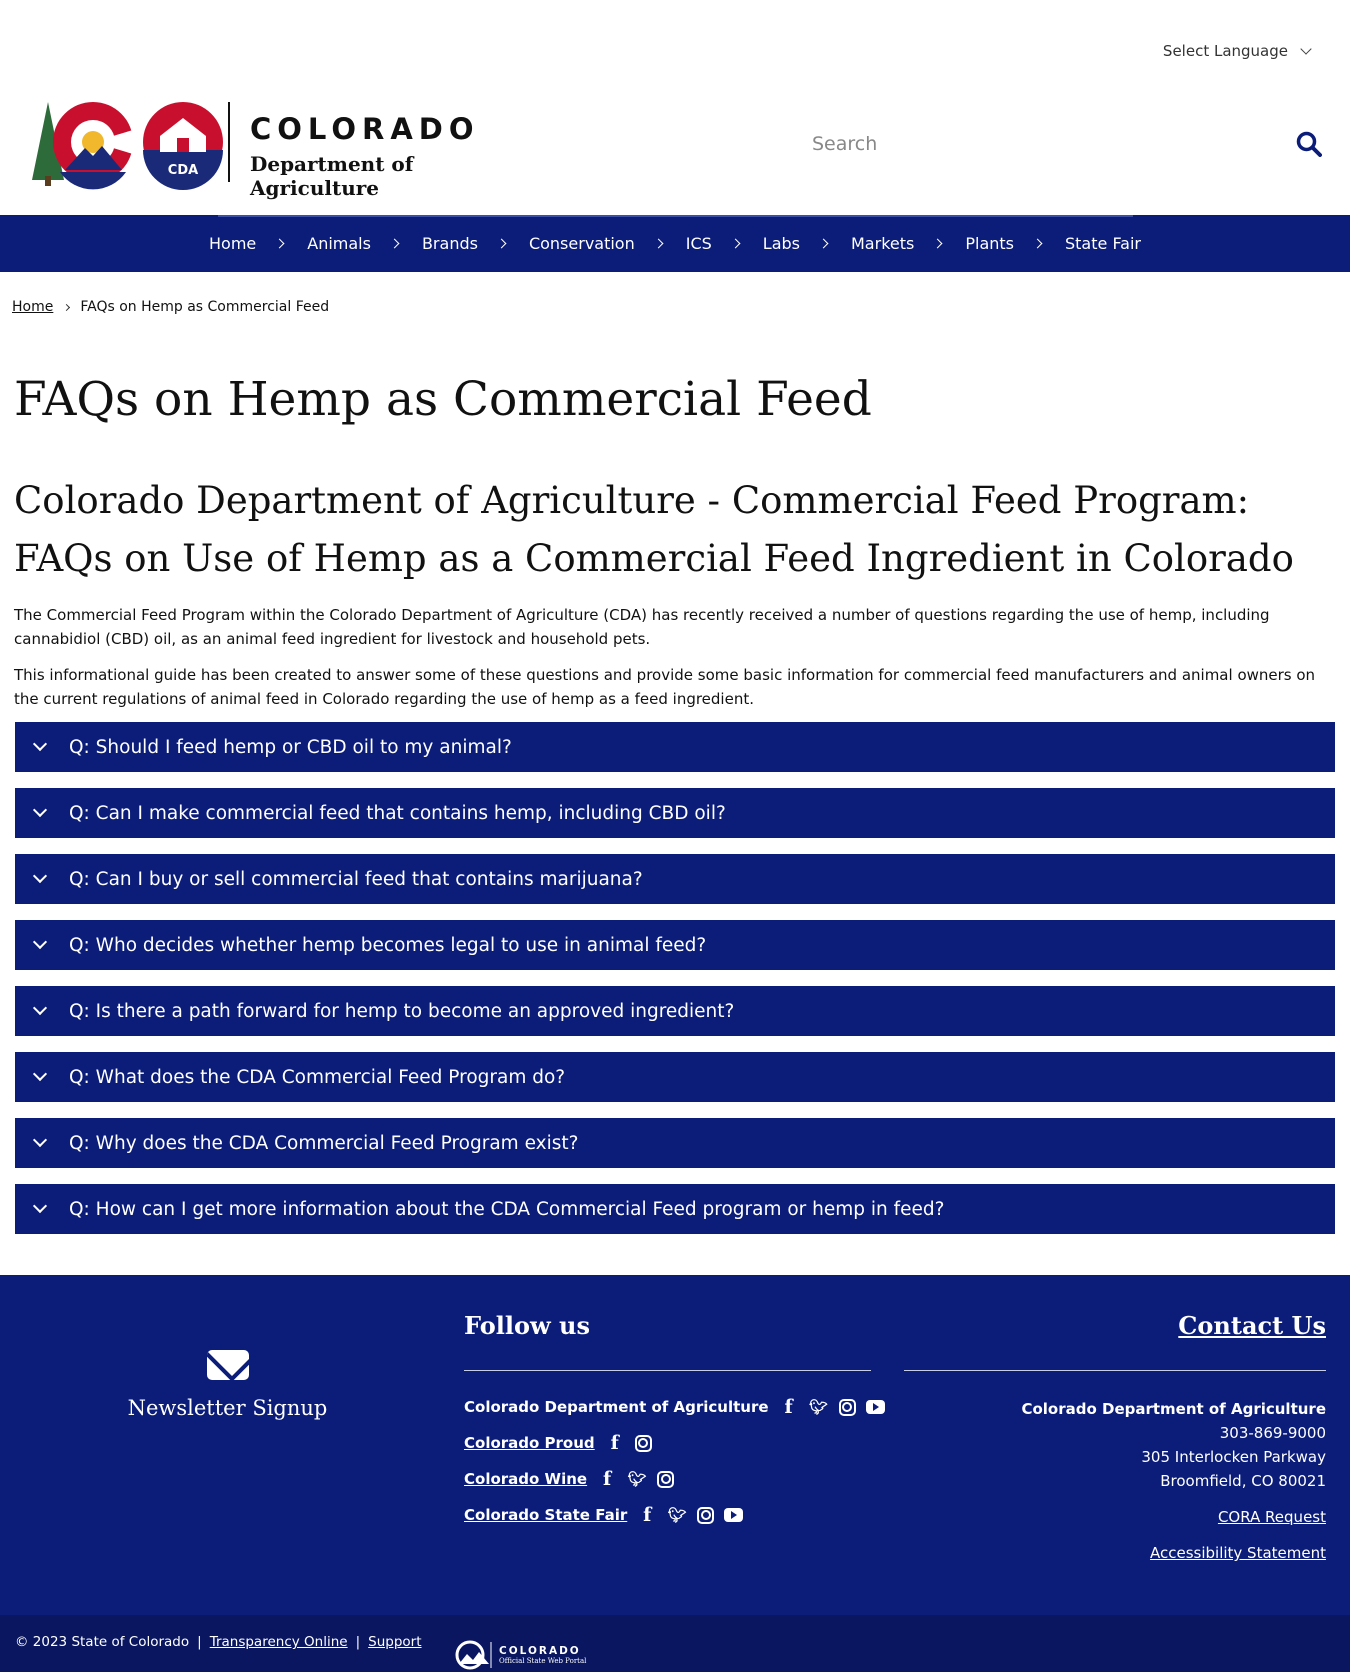  I want to click on search-bar, so click(1067, 144).